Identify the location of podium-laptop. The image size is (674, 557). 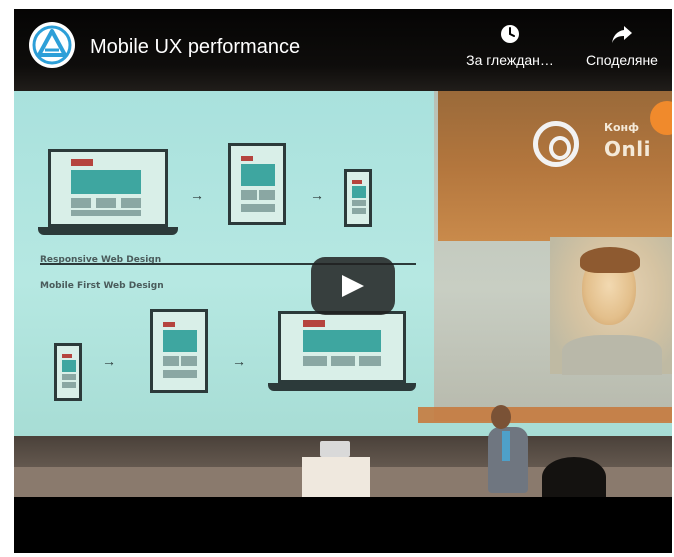
(335, 449).